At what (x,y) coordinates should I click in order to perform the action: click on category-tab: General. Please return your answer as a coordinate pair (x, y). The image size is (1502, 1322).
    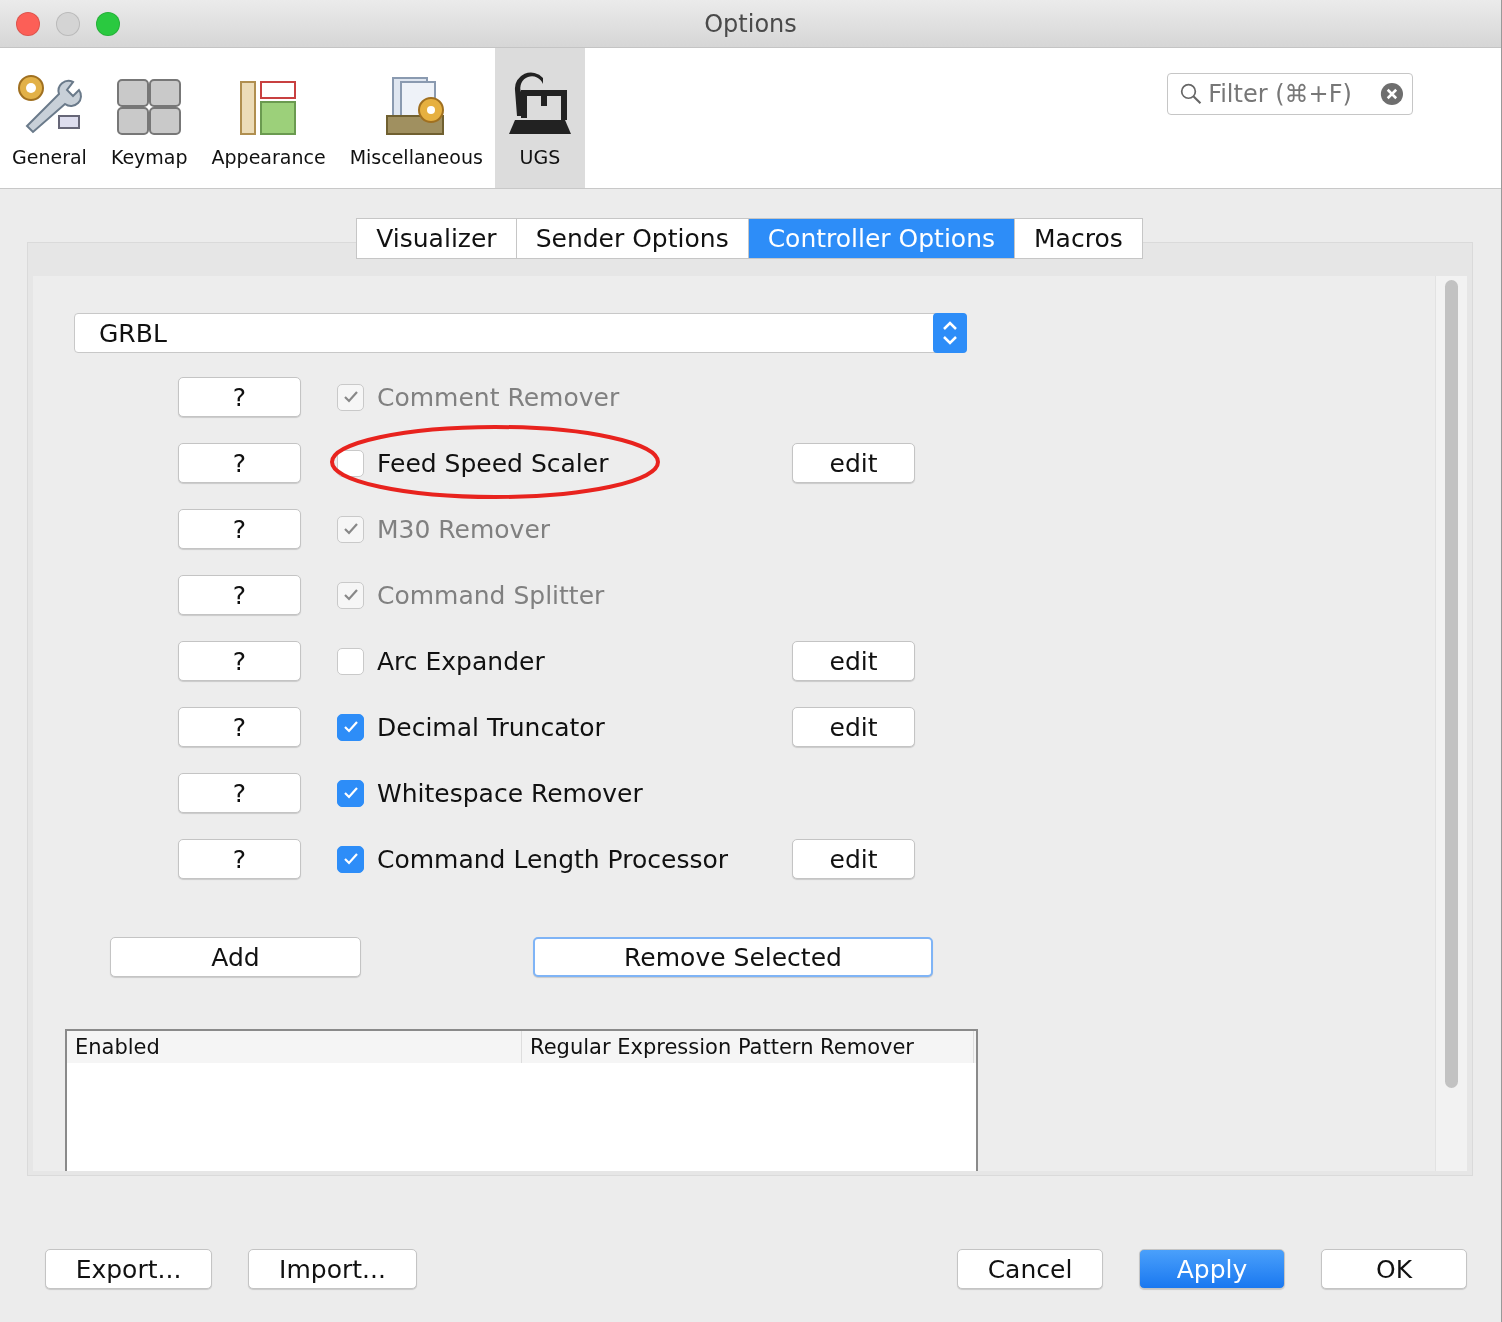
    Looking at the image, I should click on (49, 118).